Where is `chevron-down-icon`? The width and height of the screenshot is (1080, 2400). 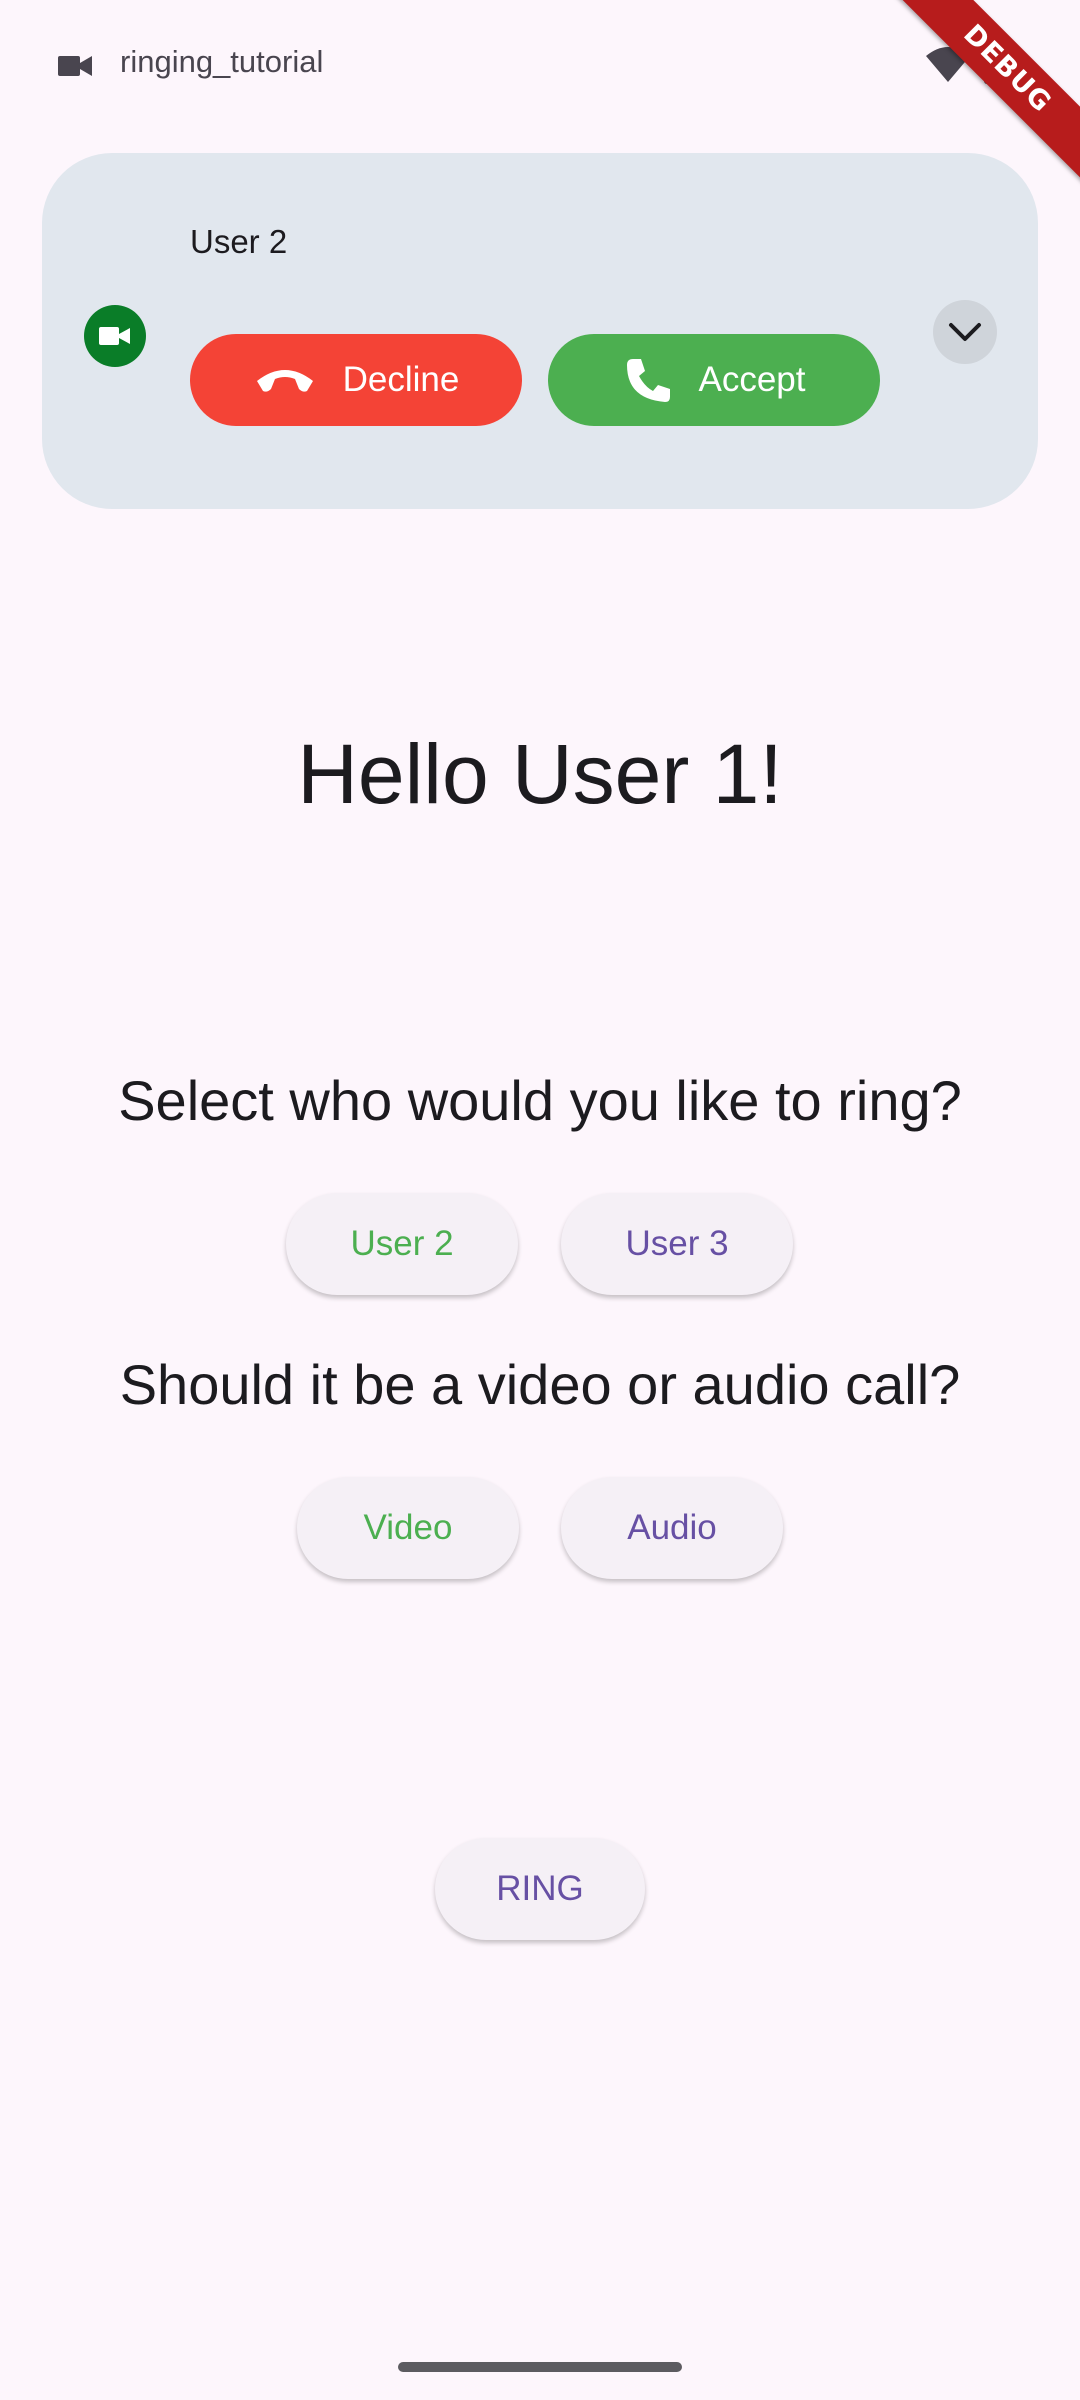
chevron-down-icon is located at coordinates (965, 332).